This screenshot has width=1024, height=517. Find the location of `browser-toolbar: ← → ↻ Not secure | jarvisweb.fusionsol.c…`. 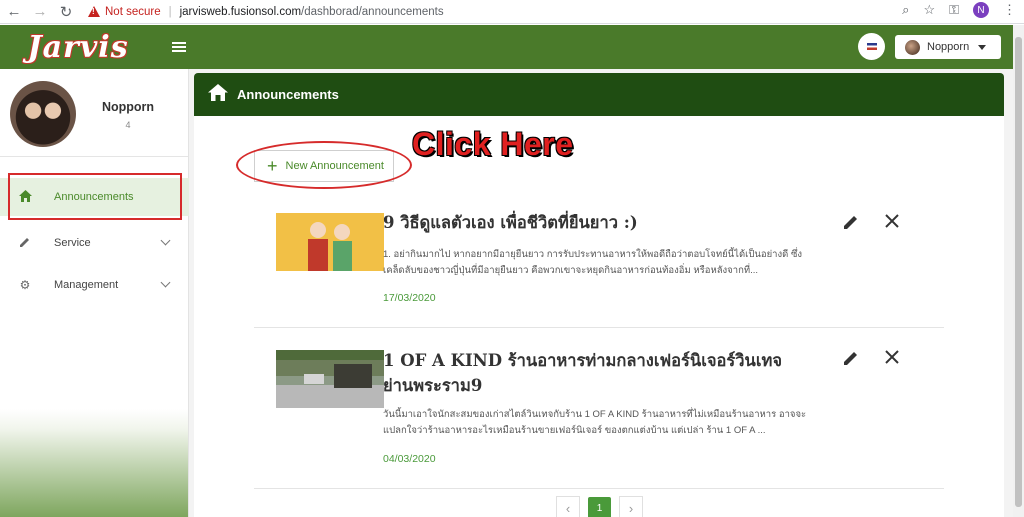

browser-toolbar: ← → ↻ Not secure | jarvisweb.fusionsol.c… is located at coordinates (512, 12).